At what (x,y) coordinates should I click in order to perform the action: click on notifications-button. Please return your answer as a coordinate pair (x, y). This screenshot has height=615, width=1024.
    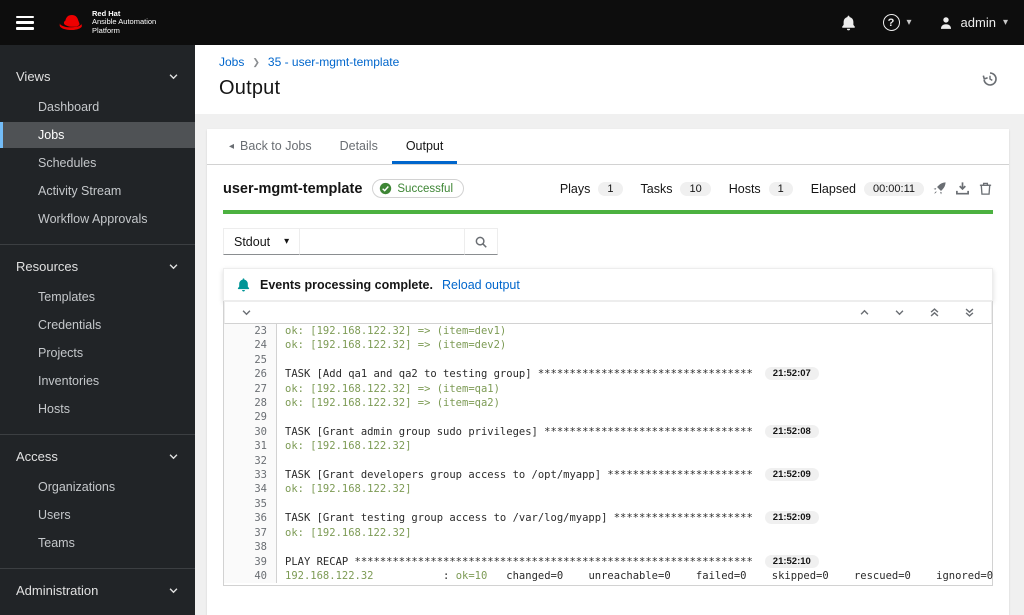
    Looking at the image, I should click on (848, 22).